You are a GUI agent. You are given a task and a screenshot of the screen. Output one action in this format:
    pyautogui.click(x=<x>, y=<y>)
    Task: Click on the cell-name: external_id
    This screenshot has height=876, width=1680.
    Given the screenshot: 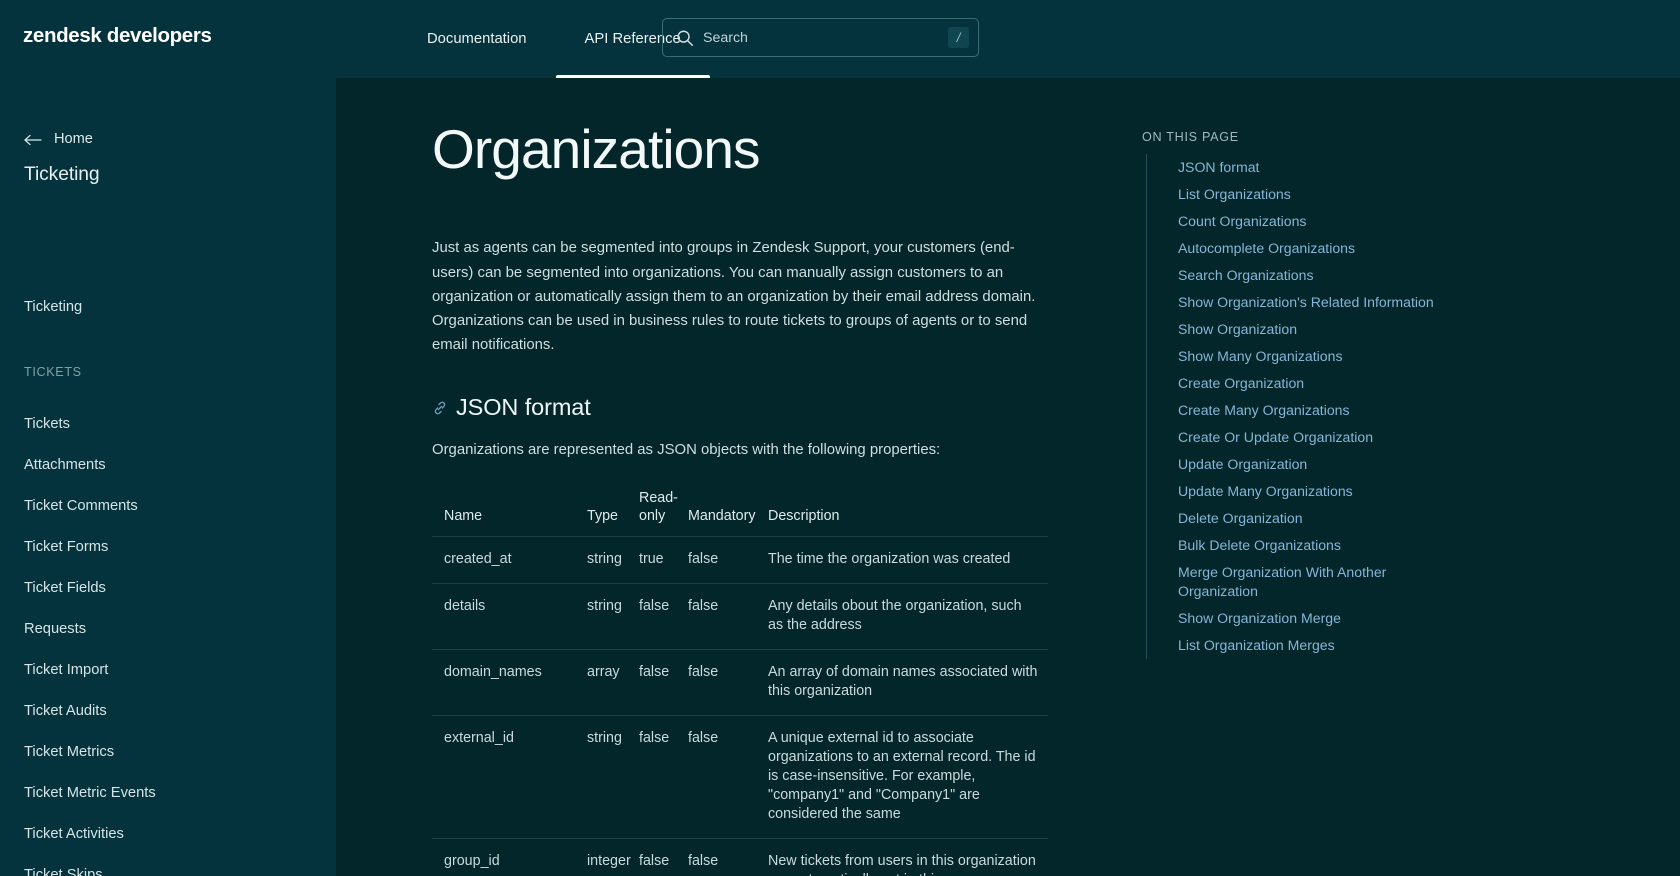 What is the action you would take?
    pyautogui.click(x=503, y=776)
    